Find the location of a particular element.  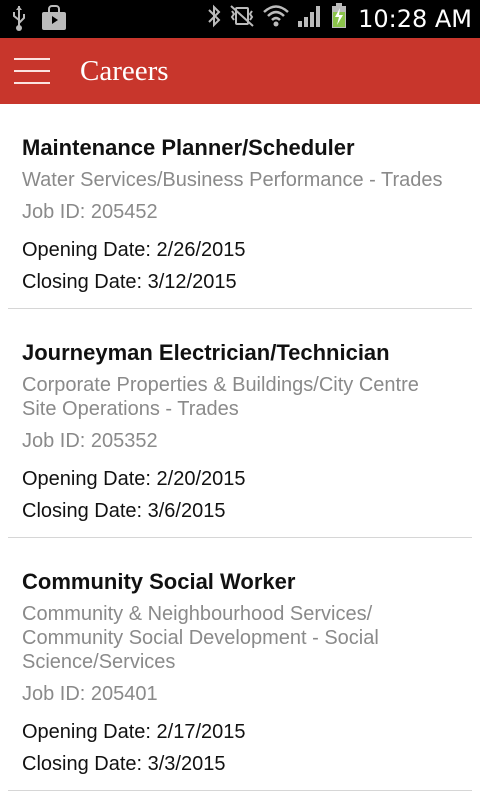

closing-date: Closing Date: 3/12/2015 is located at coordinates (129, 282).